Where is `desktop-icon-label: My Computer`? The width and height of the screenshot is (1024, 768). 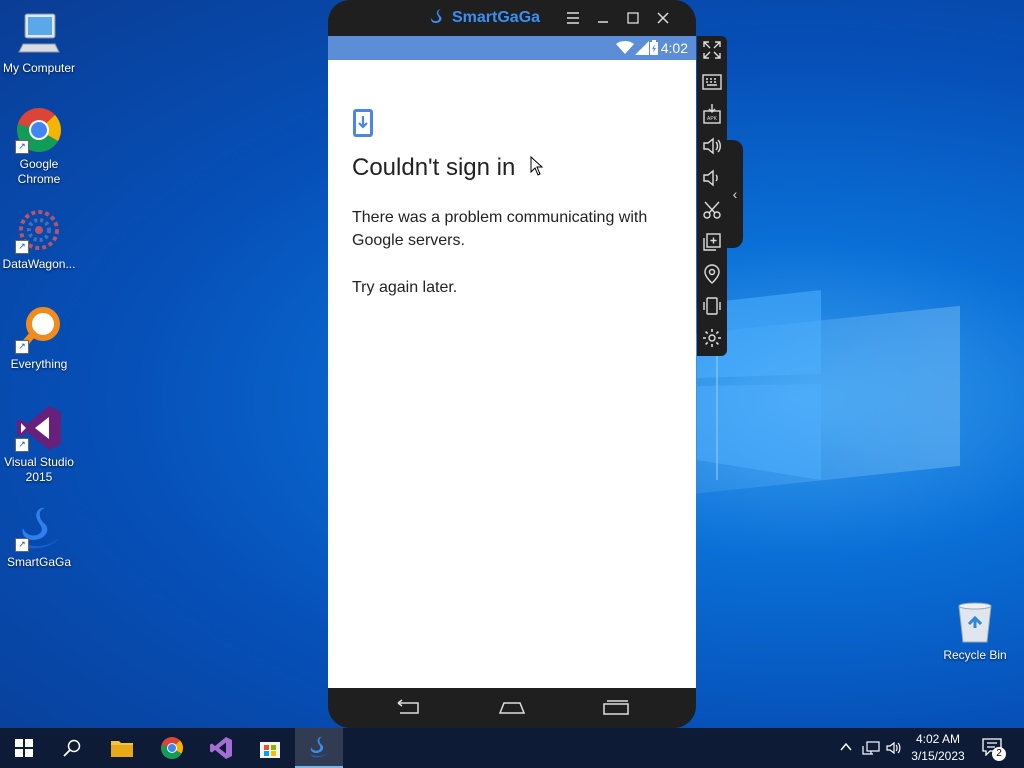
desktop-icon-label: My Computer is located at coordinates (39, 68).